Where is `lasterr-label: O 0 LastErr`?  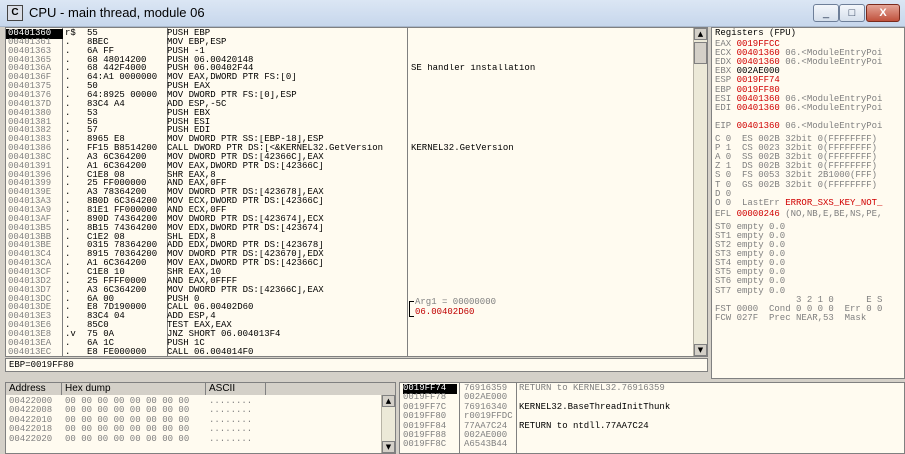
lasterr-label: O 0 LastErr is located at coordinates (750, 202).